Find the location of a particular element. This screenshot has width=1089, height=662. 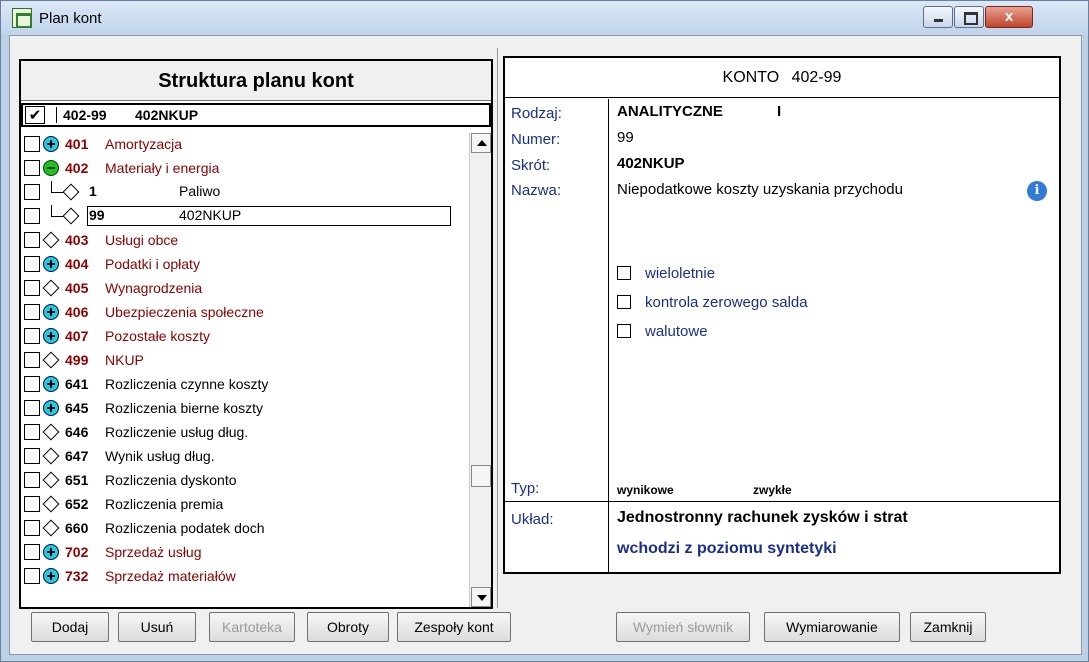

tree-row-402-99: 99 402NKUP is located at coordinates (245, 217).